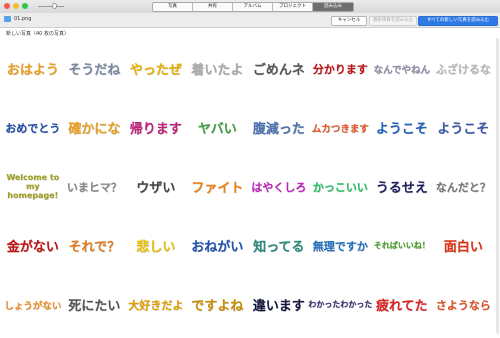  I want to click on photo-thumbnail: 違います, so click(279, 304).